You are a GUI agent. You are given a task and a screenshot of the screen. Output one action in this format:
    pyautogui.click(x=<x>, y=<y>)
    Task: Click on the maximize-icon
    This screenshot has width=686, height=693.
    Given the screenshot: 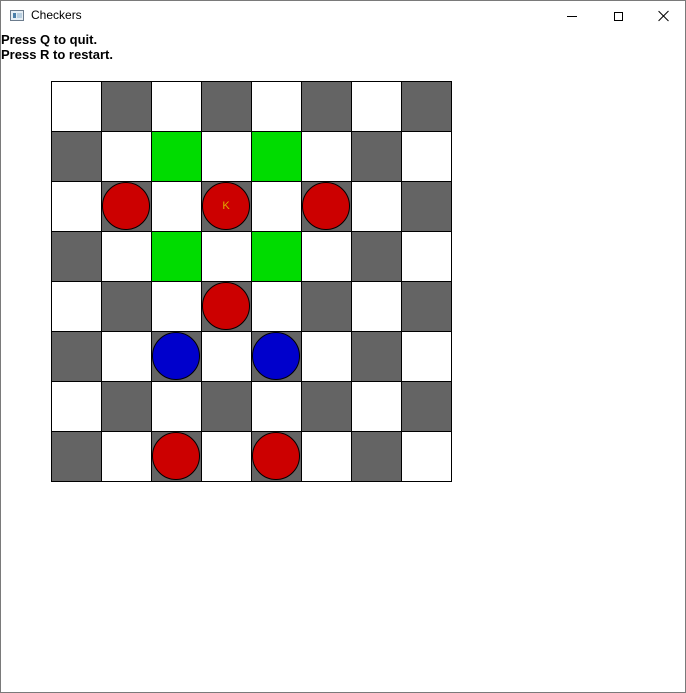 What is the action you would take?
    pyautogui.click(x=618, y=16)
    